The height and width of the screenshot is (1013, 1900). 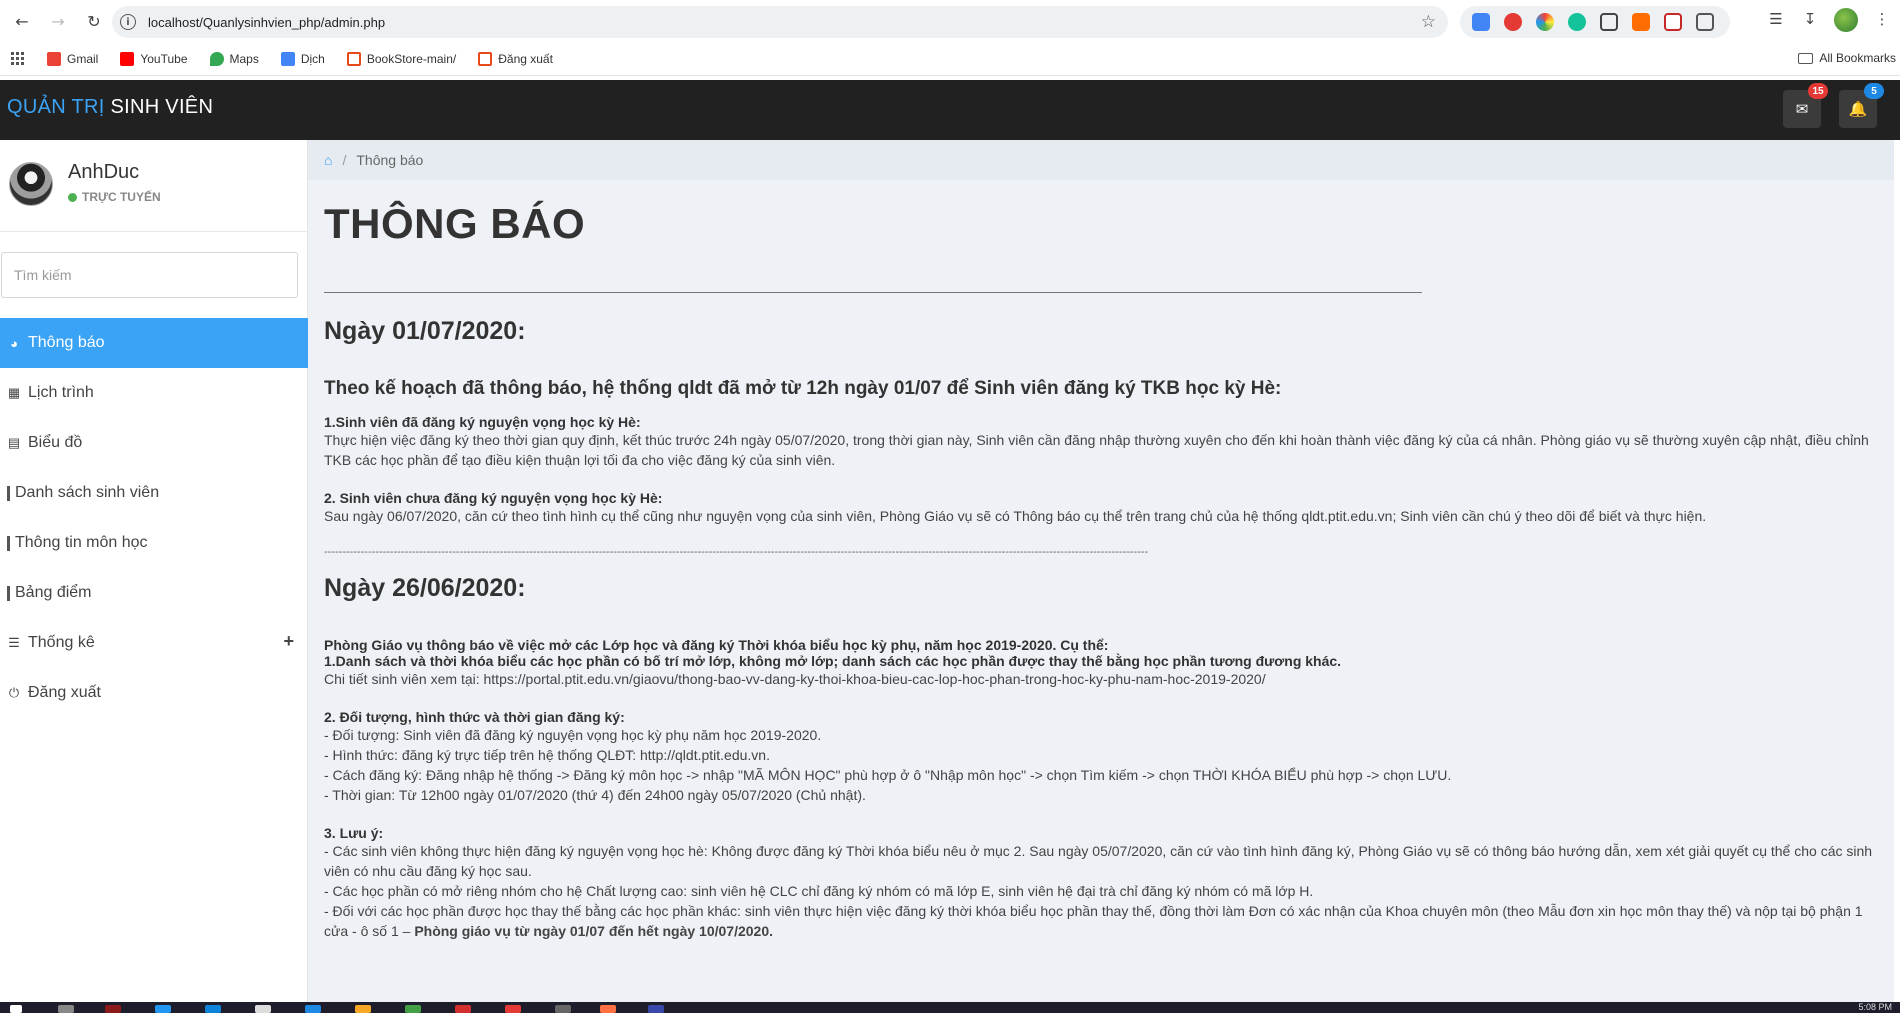 I want to click on back-icon: ←, so click(x=22, y=21).